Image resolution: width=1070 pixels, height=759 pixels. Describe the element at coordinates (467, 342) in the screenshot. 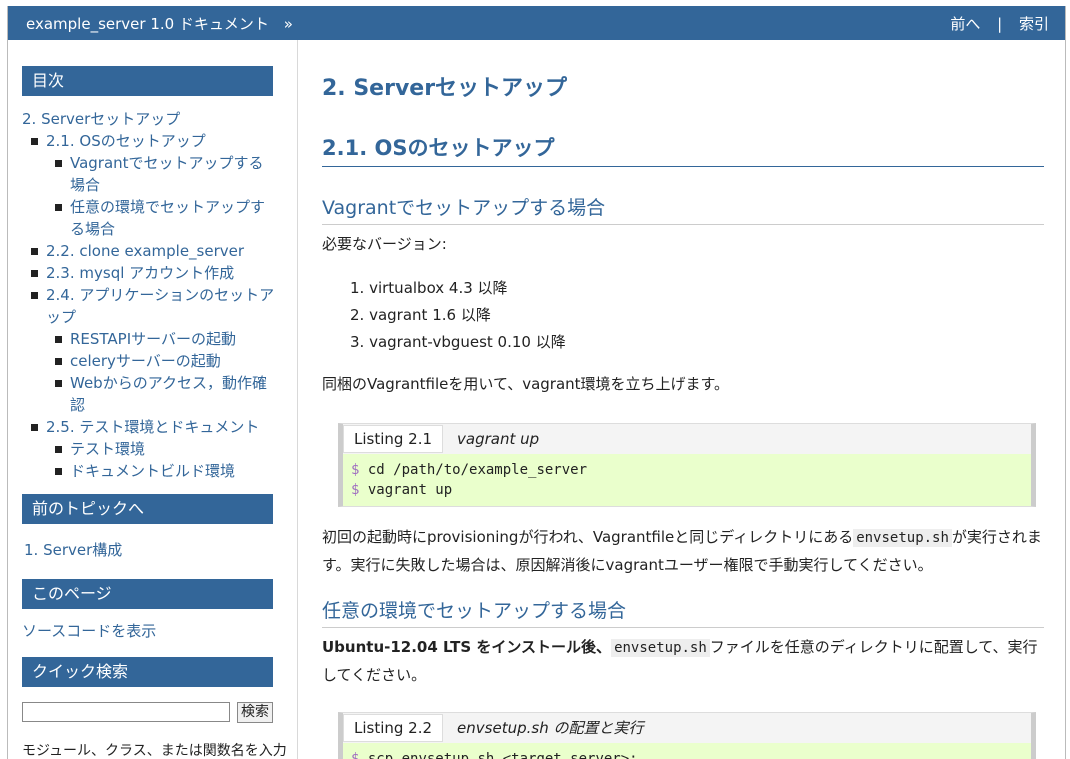

I see `version-item: vagrant-vbguest 0.10 以降` at that location.